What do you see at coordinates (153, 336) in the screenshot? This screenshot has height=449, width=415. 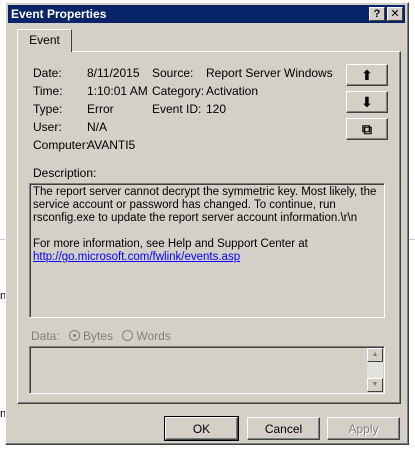 I see `words-label: Words` at bounding box center [153, 336].